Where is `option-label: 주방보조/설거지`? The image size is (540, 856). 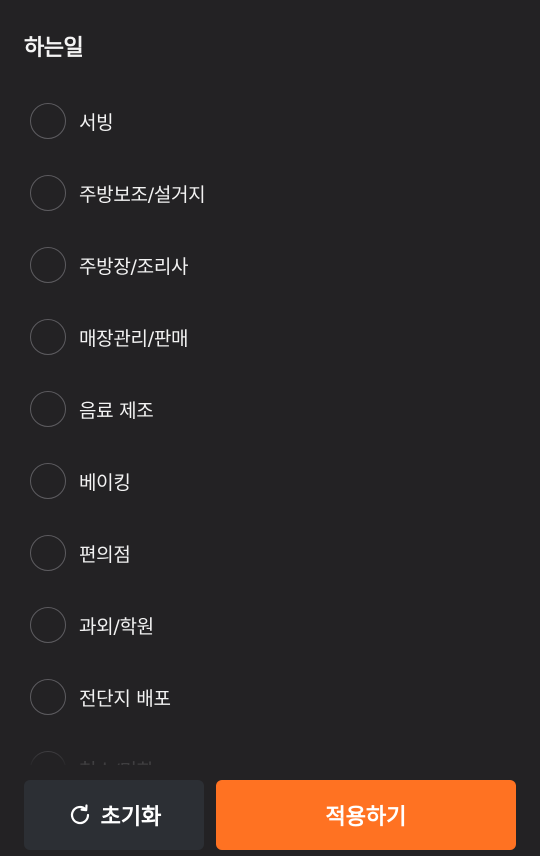
option-label: 주방보조/설거지 is located at coordinates (142, 194).